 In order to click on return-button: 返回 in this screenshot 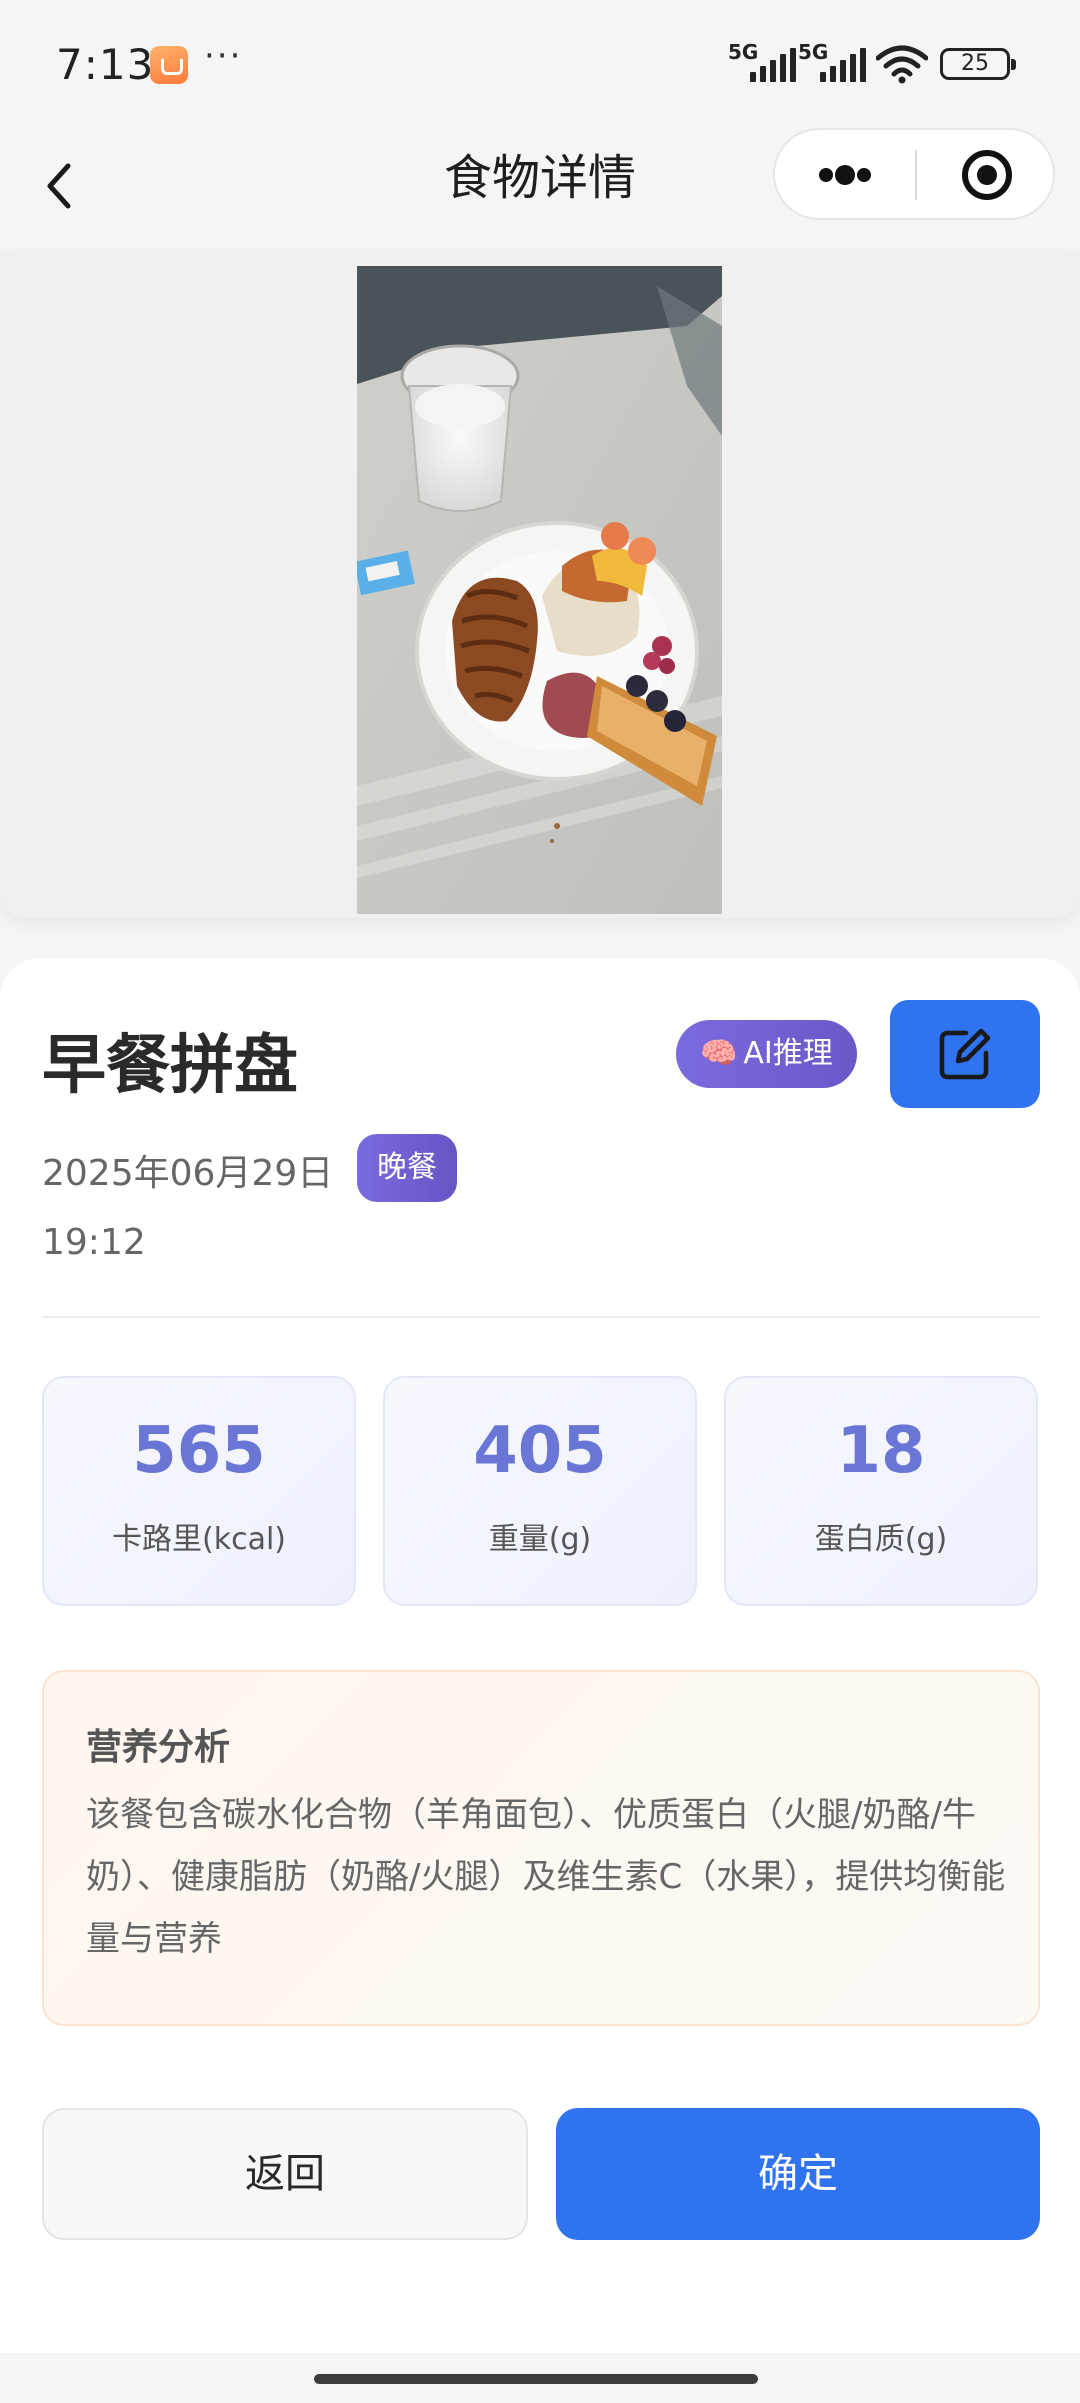, I will do `click(285, 2174)`.